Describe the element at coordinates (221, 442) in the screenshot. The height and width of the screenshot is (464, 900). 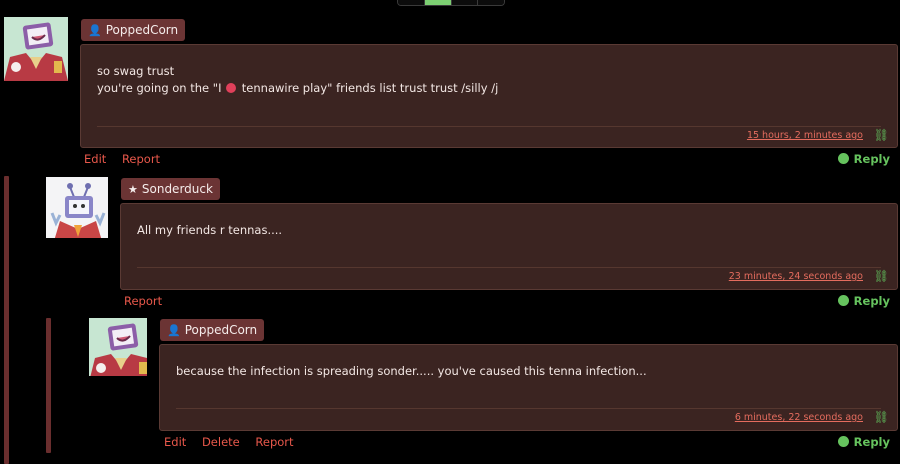
I see `delete-button: Delete` at that location.